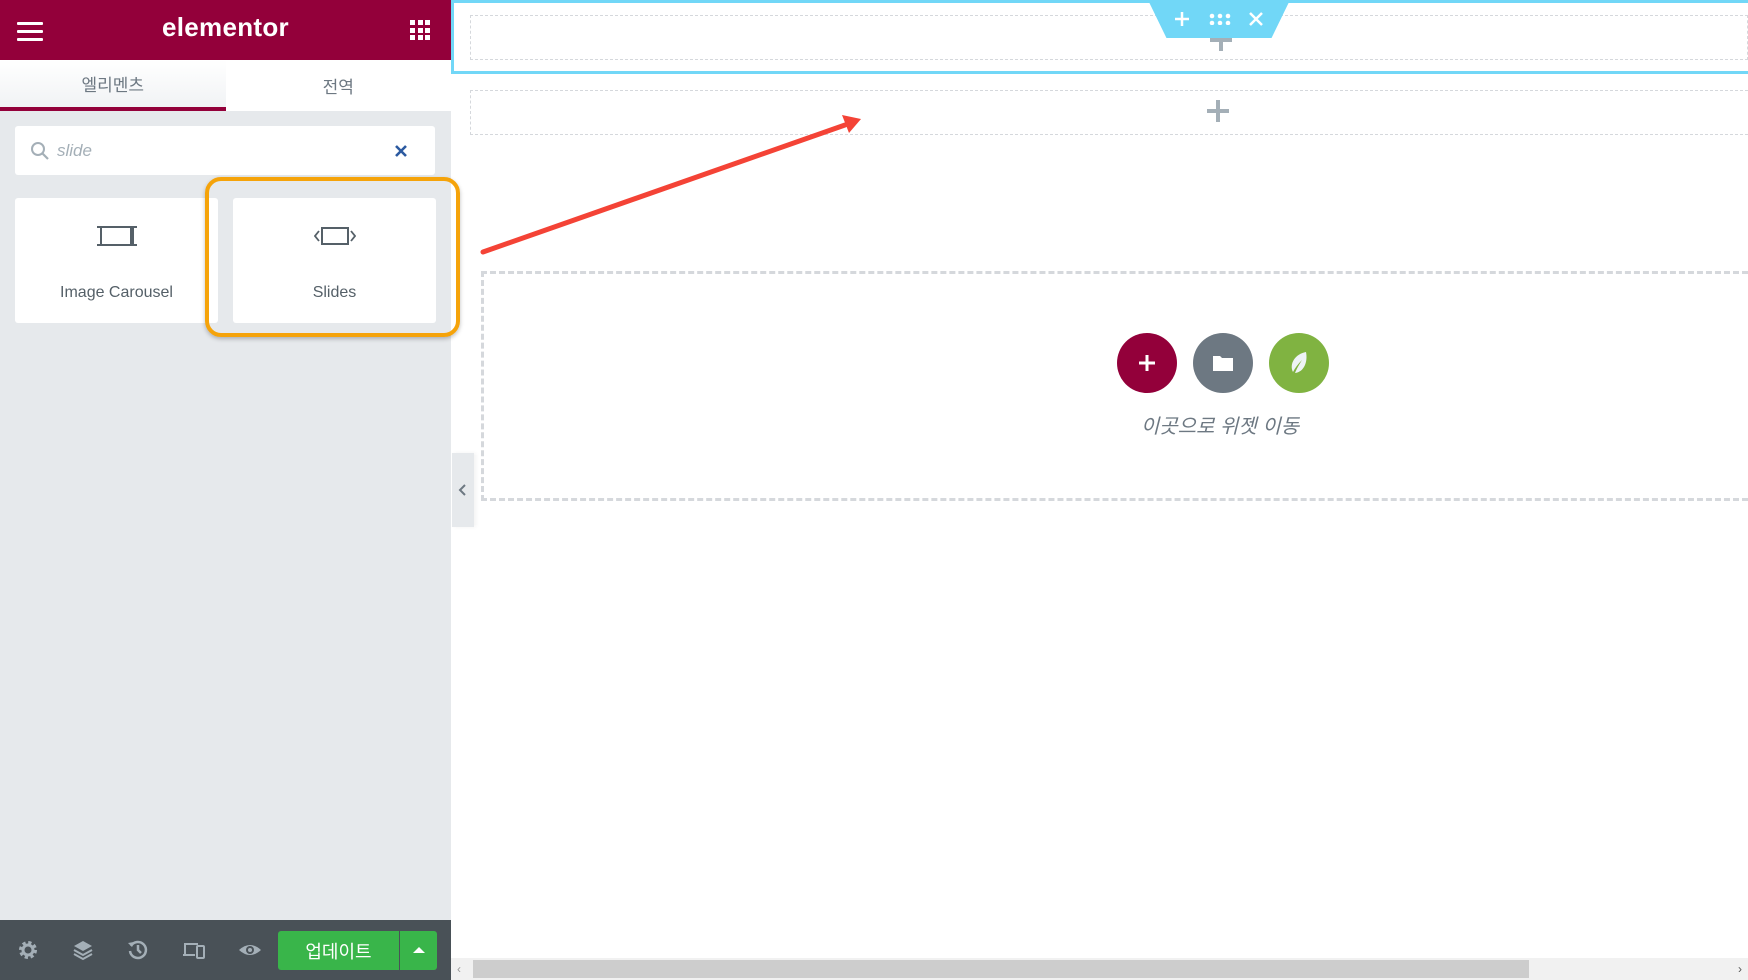 Image resolution: width=1748 pixels, height=980 pixels. I want to click on add-new-section-button, so click(1147, 363).